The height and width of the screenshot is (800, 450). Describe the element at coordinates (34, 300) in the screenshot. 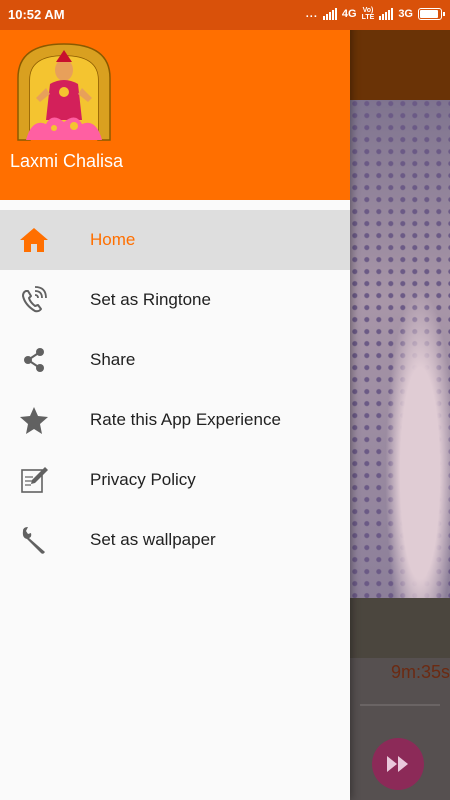

I see `phone-icon` at that location.